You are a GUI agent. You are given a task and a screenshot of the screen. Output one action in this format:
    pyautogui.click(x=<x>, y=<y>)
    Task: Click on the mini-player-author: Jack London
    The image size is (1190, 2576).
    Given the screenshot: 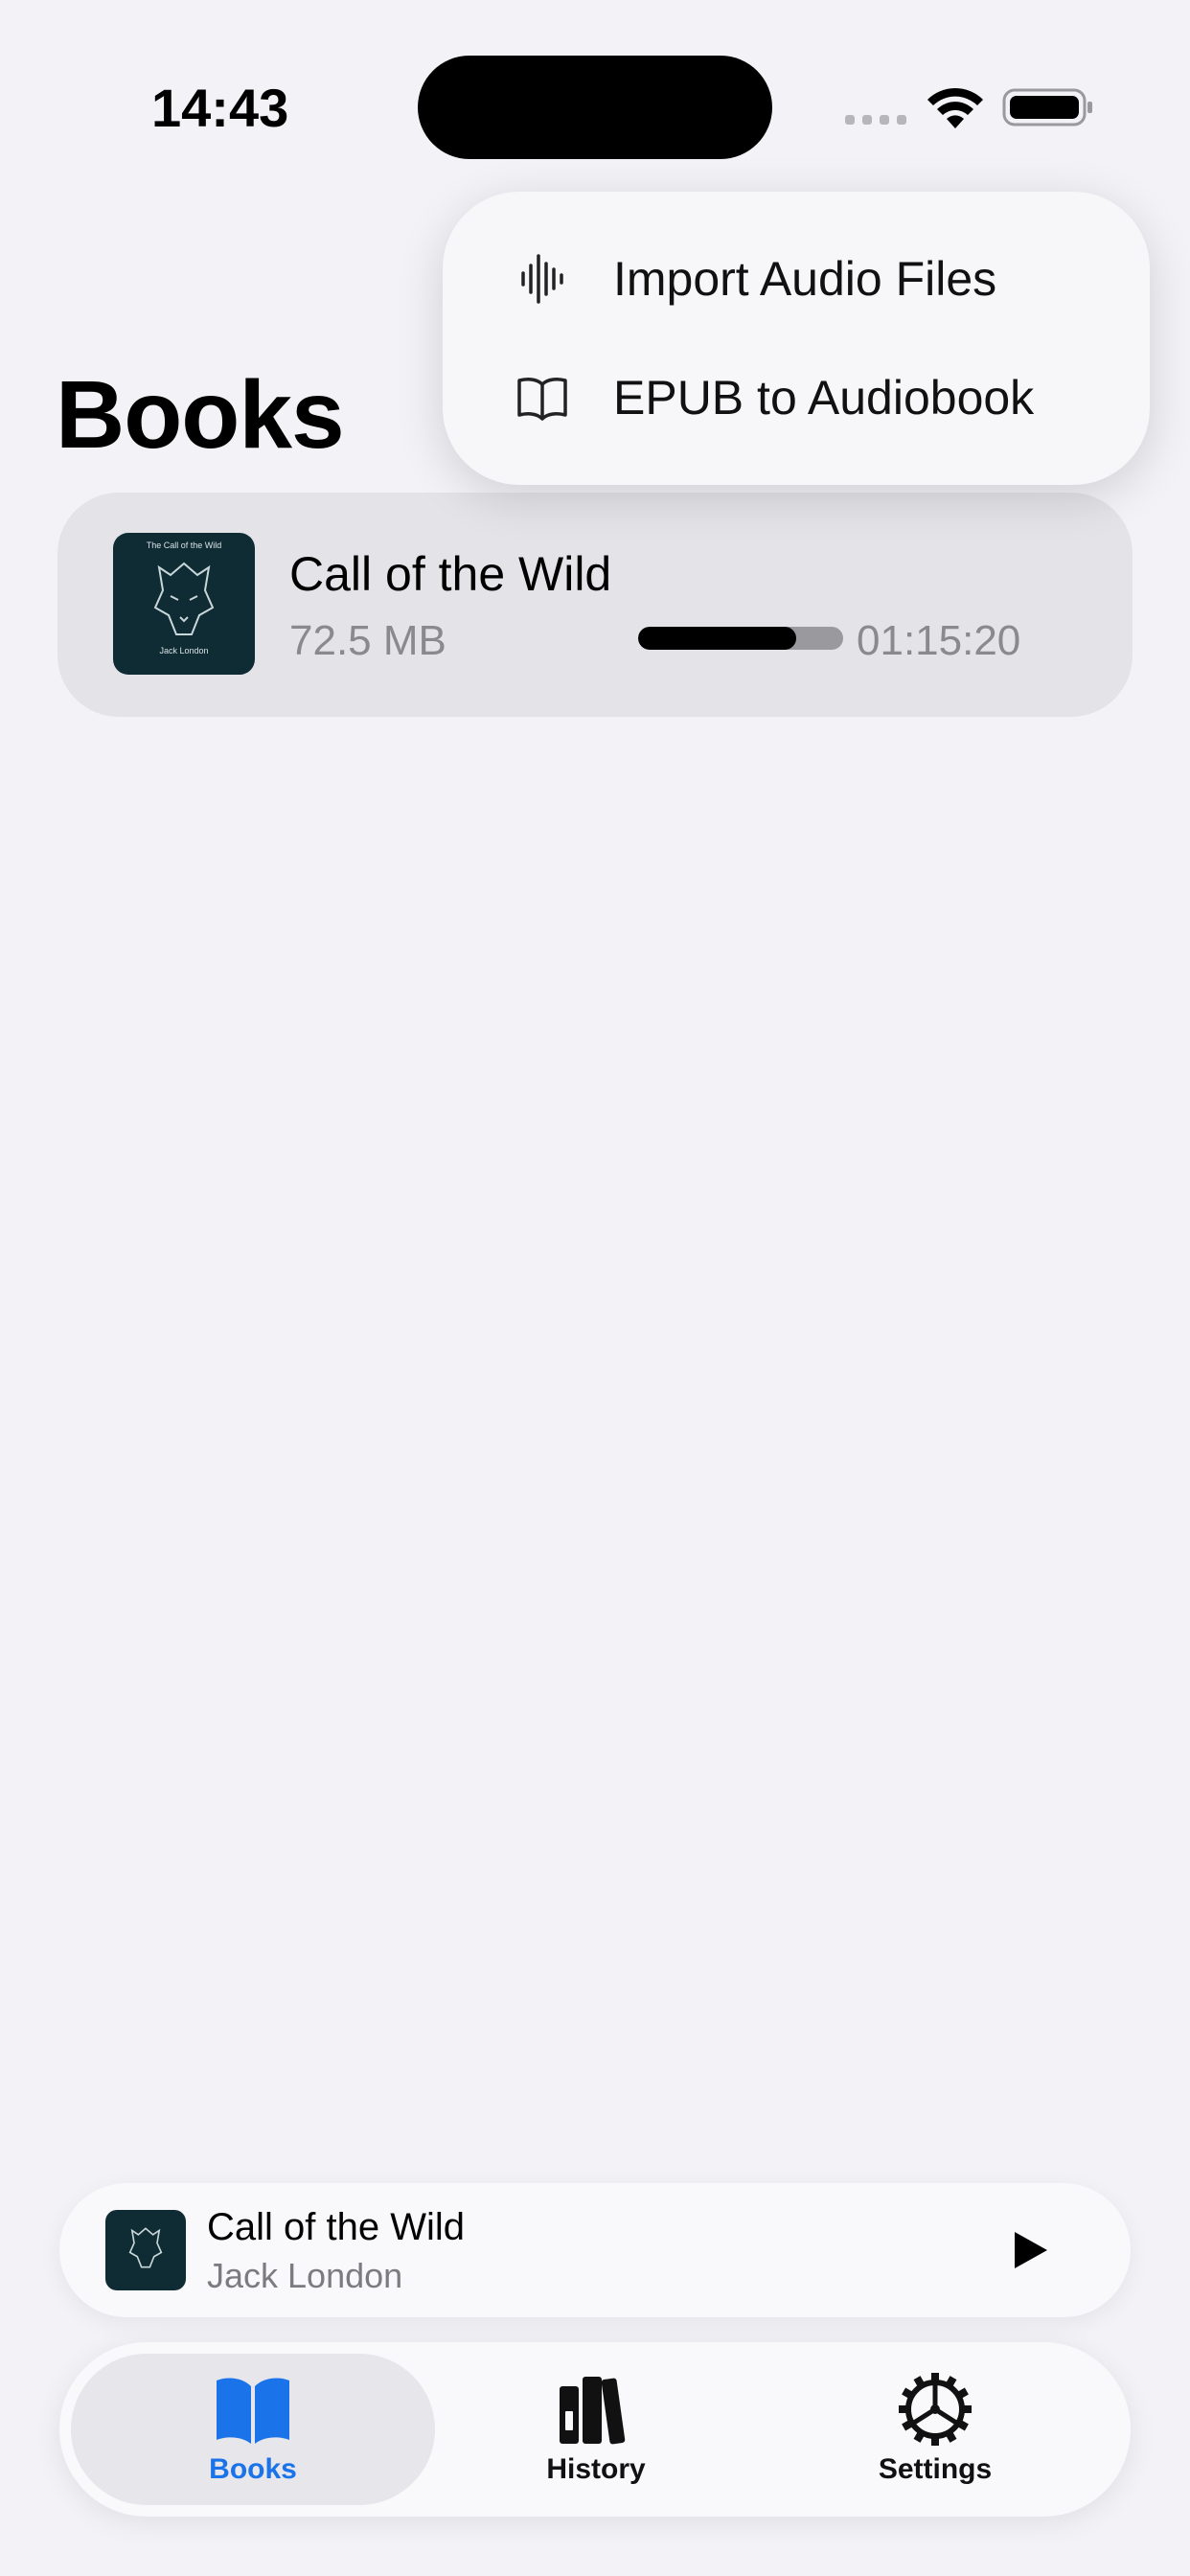 What is the action you would take?
    pyautogui.click(x=305, y=2275)
    